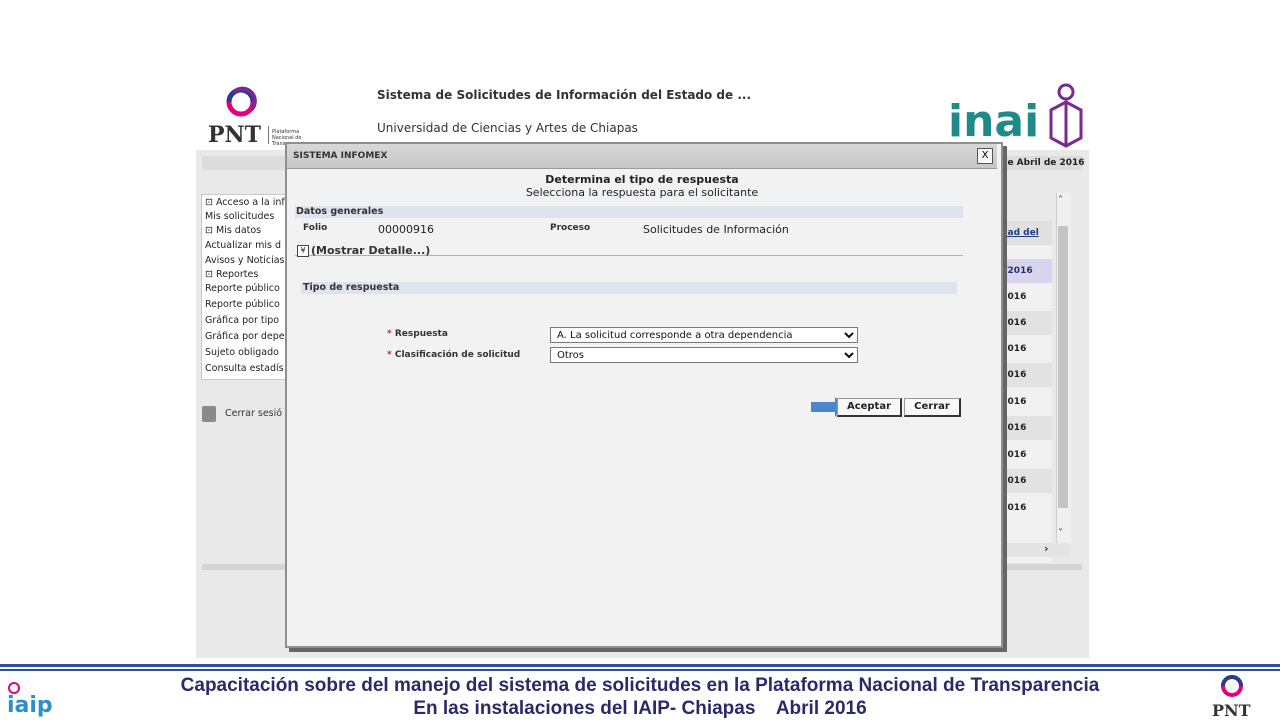  Describe the element at coordinates (245, 336) in the screenshot. I see `menu-item: Gráfica por depe` at that location.